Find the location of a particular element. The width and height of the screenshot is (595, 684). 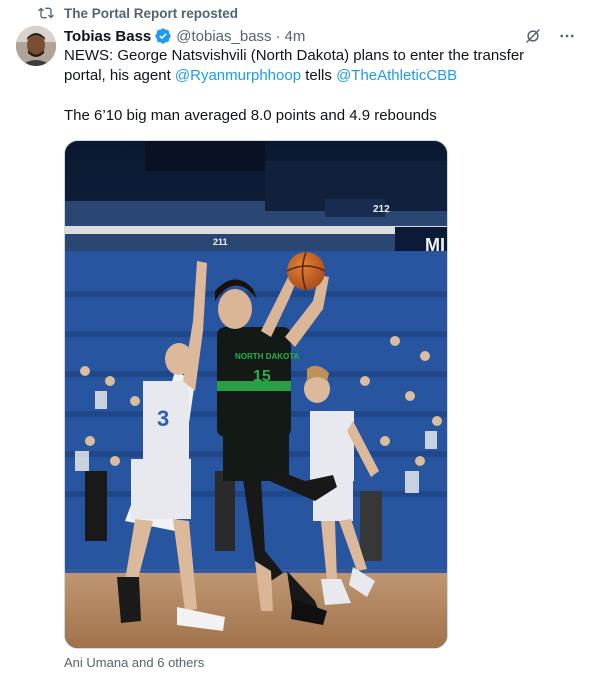

repost-indicator: The Portal Report reposted is located at coordinates (138, 13).